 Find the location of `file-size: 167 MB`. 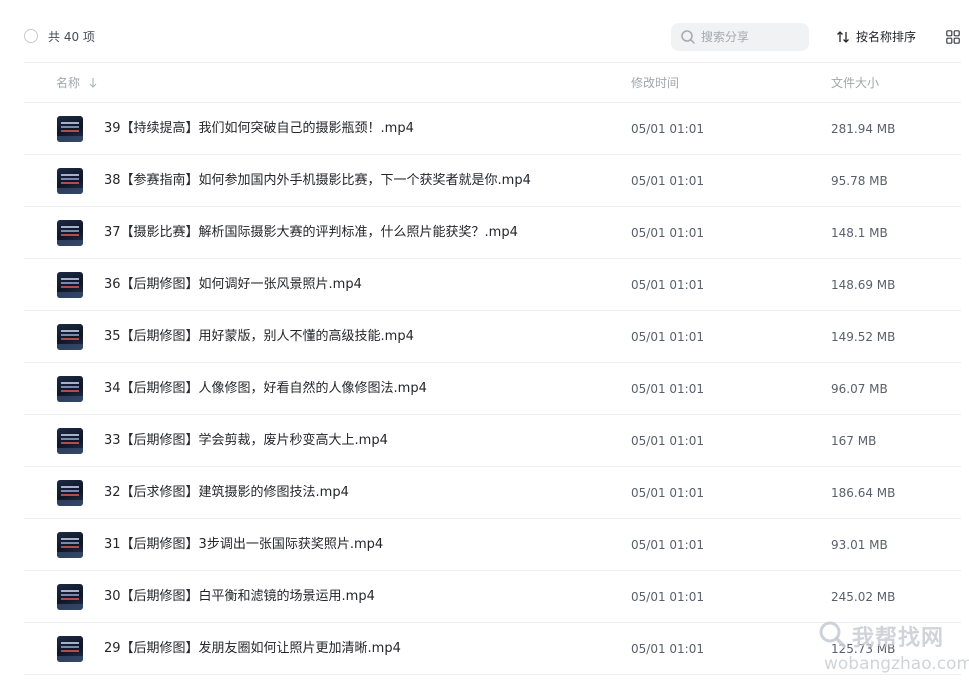

file-size: 167 MB is located at coordinates (854, 441).